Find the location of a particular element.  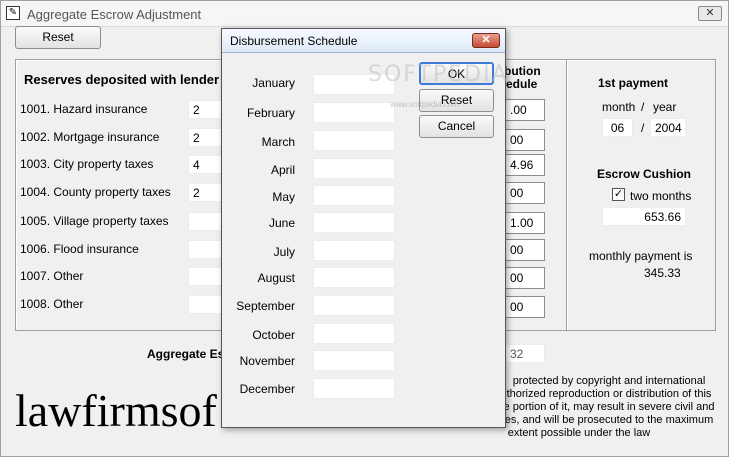

month-label-july: July is located at coordinates (284, 252).